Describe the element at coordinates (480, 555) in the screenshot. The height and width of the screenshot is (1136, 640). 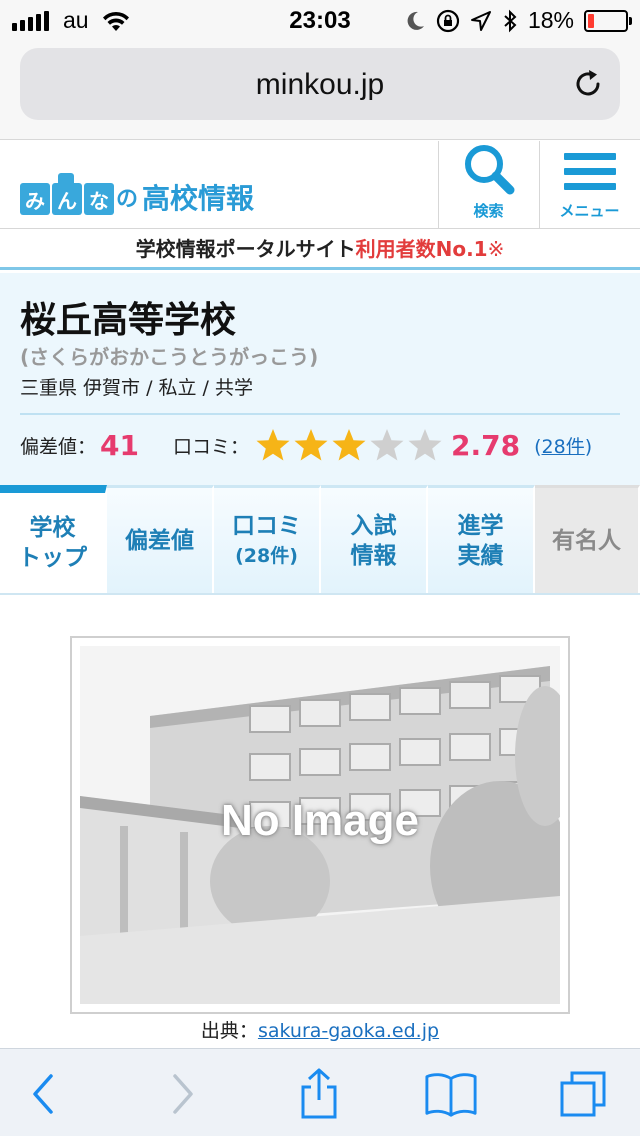
I see `tab-label: 実績` at that location.